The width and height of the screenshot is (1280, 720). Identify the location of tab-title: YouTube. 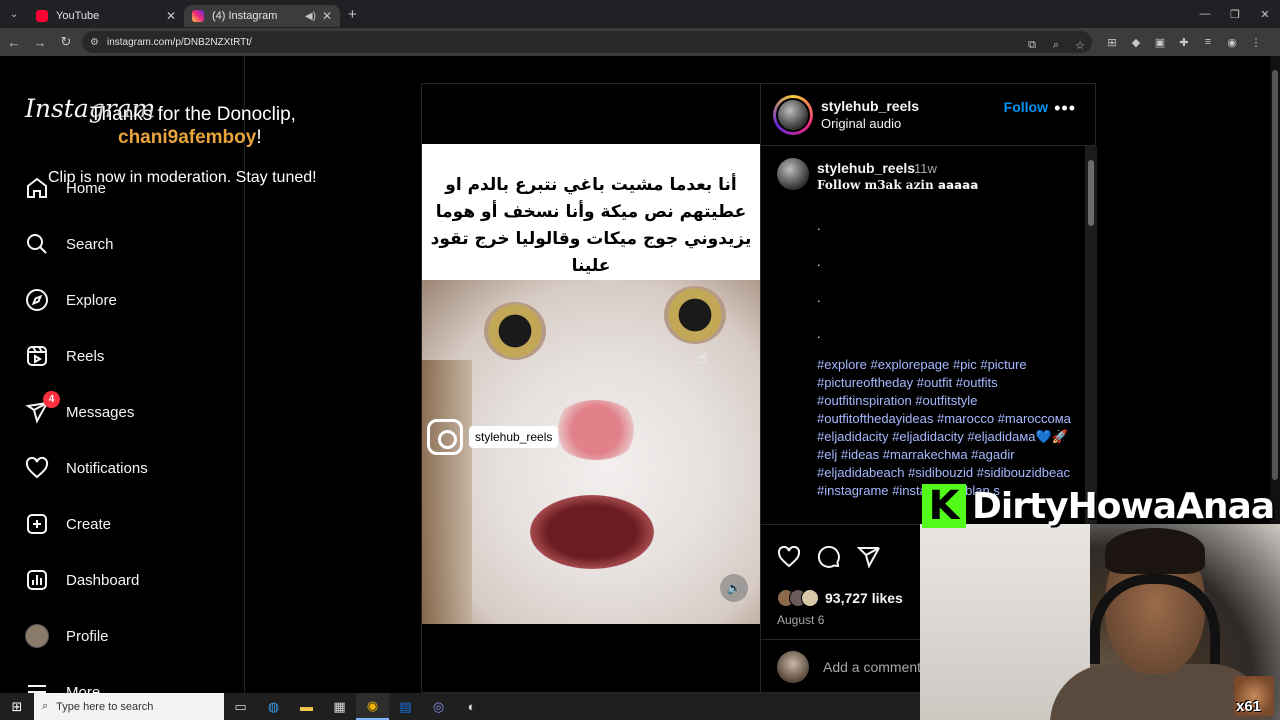
(78, 16).